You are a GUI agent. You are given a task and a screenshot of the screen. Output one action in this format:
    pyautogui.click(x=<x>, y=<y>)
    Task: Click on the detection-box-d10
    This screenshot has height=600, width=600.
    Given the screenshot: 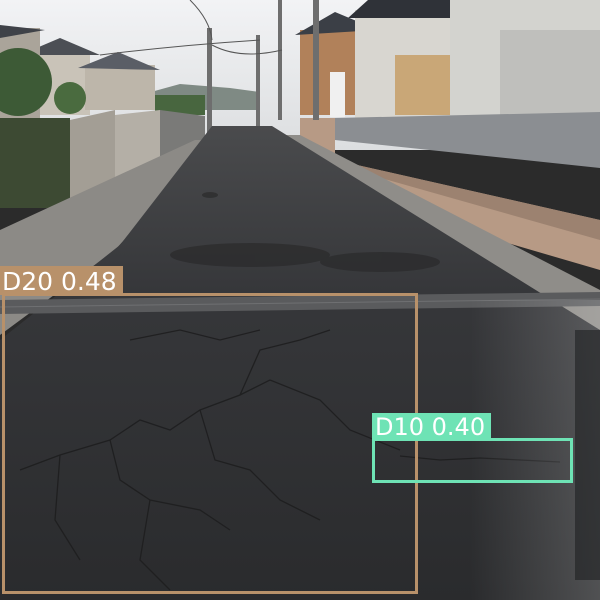 What is the action you would take?
    pyautogui.click(x=472, y=460)
    